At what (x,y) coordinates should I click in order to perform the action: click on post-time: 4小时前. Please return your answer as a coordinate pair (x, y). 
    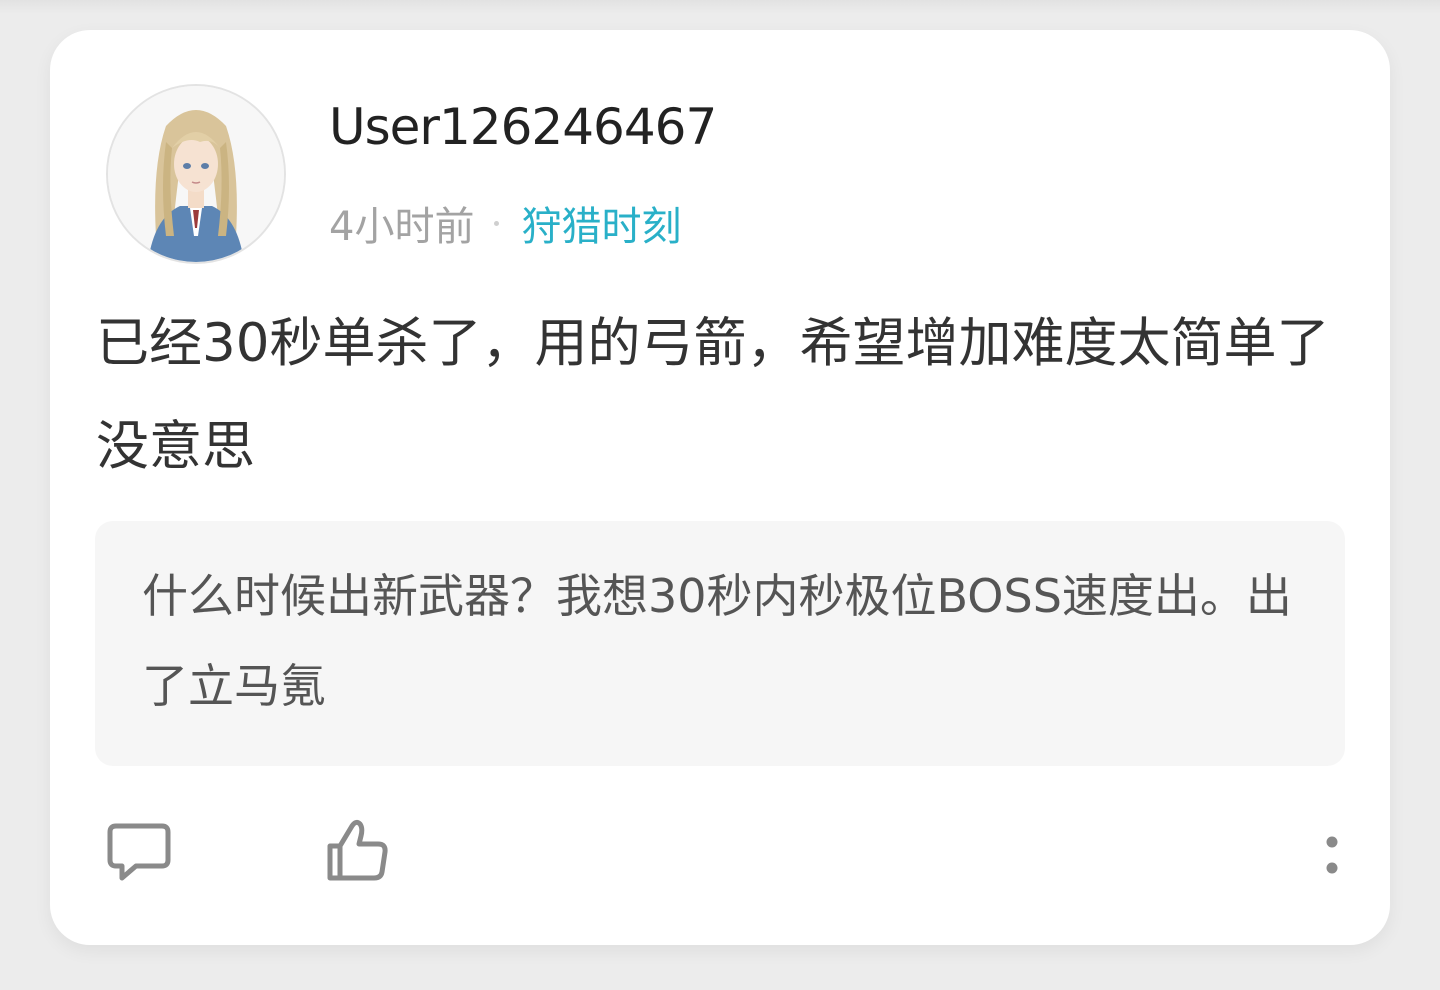
    Looking at the image, I should click on (402, 227).